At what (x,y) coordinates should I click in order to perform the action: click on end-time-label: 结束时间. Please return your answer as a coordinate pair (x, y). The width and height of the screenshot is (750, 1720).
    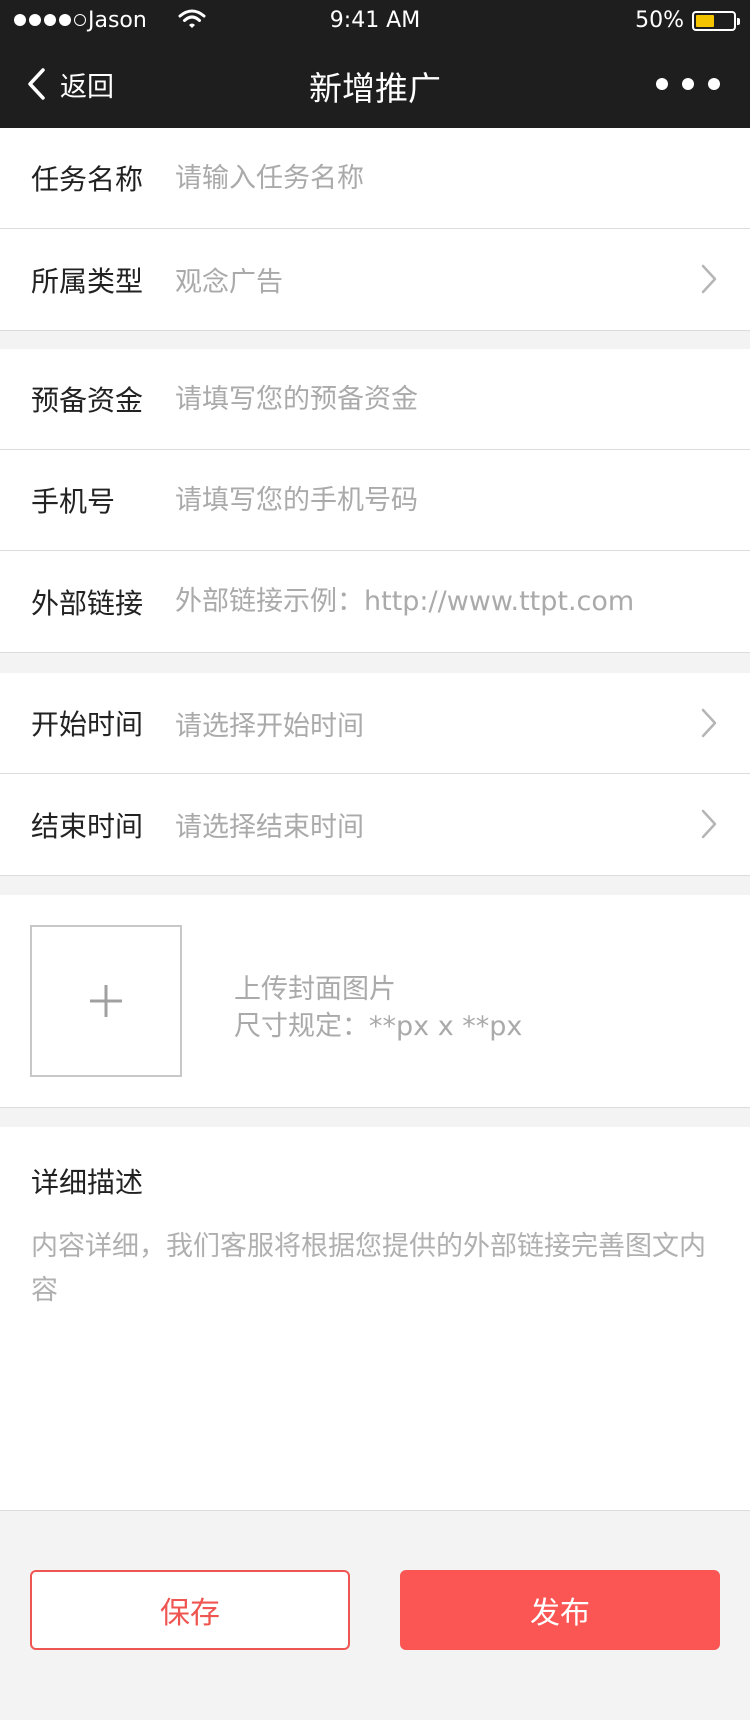
    Looking at the image, I should click on (87, 826).